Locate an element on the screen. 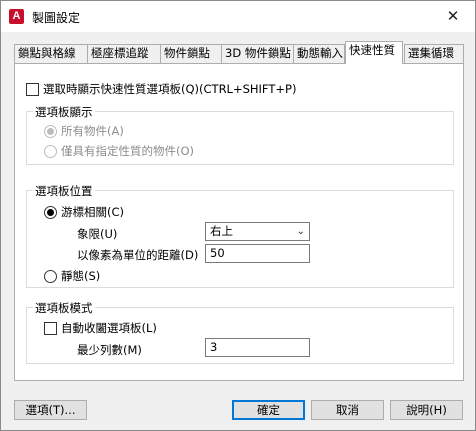 The height and width of the screenshot is (431, 476). specified-objects-radio is located at coordinates (50, 151).